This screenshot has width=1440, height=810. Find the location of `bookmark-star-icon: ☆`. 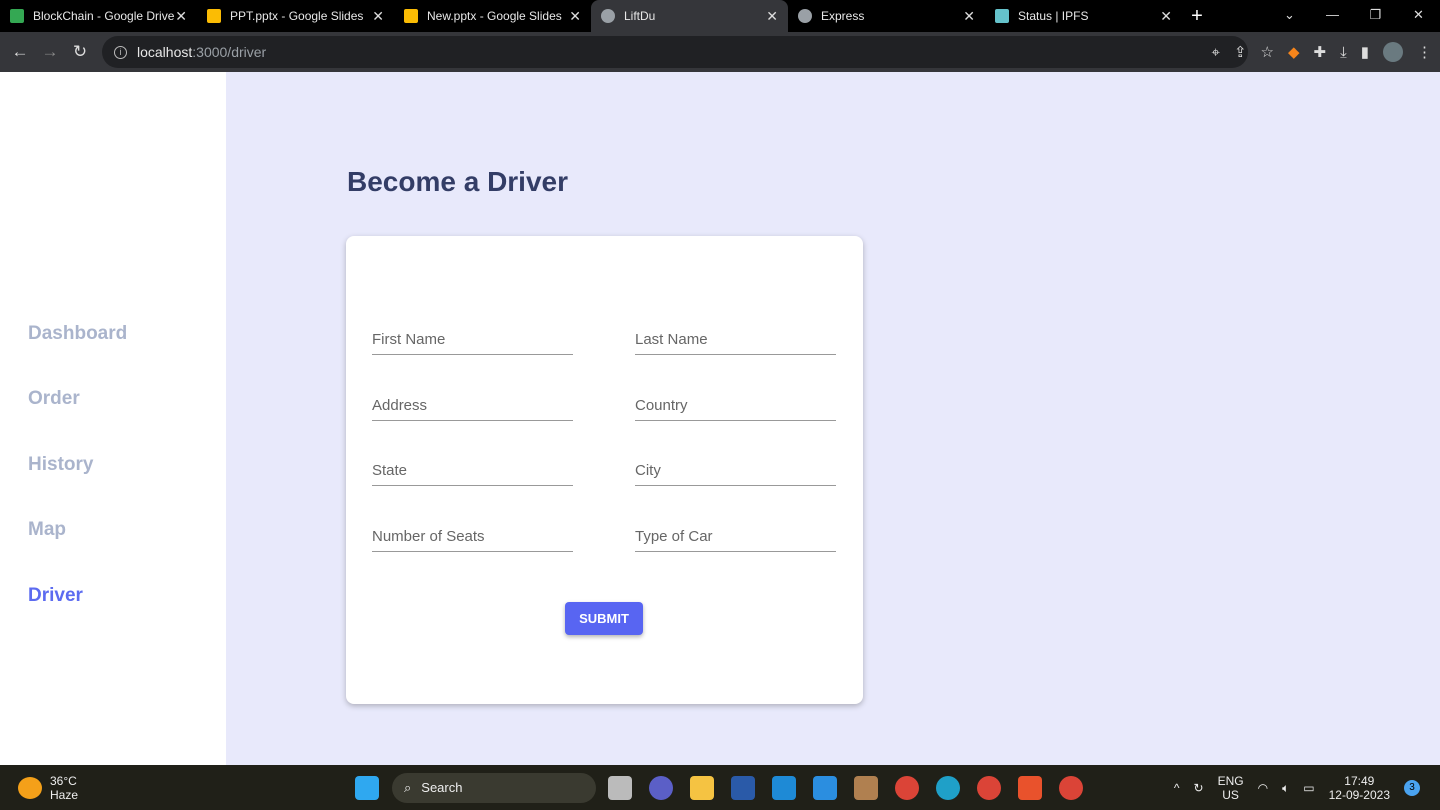

bookmark-star-icon: ☆ is located at coordinates (1267, 52).